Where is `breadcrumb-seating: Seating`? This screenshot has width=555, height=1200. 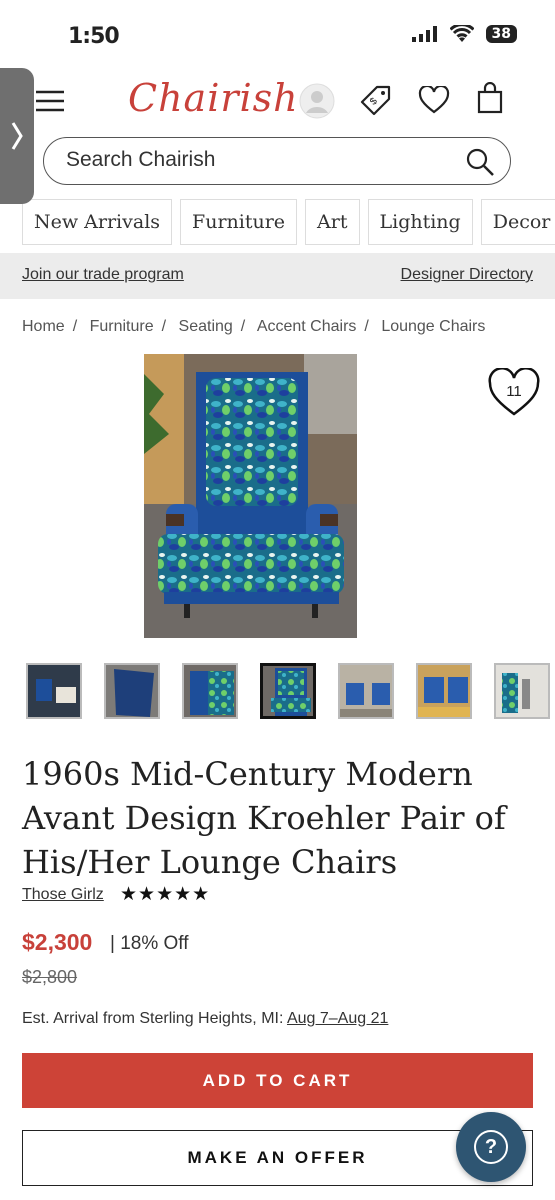 breadcrumb-seating: Seating is located at coordinates (206, 326).